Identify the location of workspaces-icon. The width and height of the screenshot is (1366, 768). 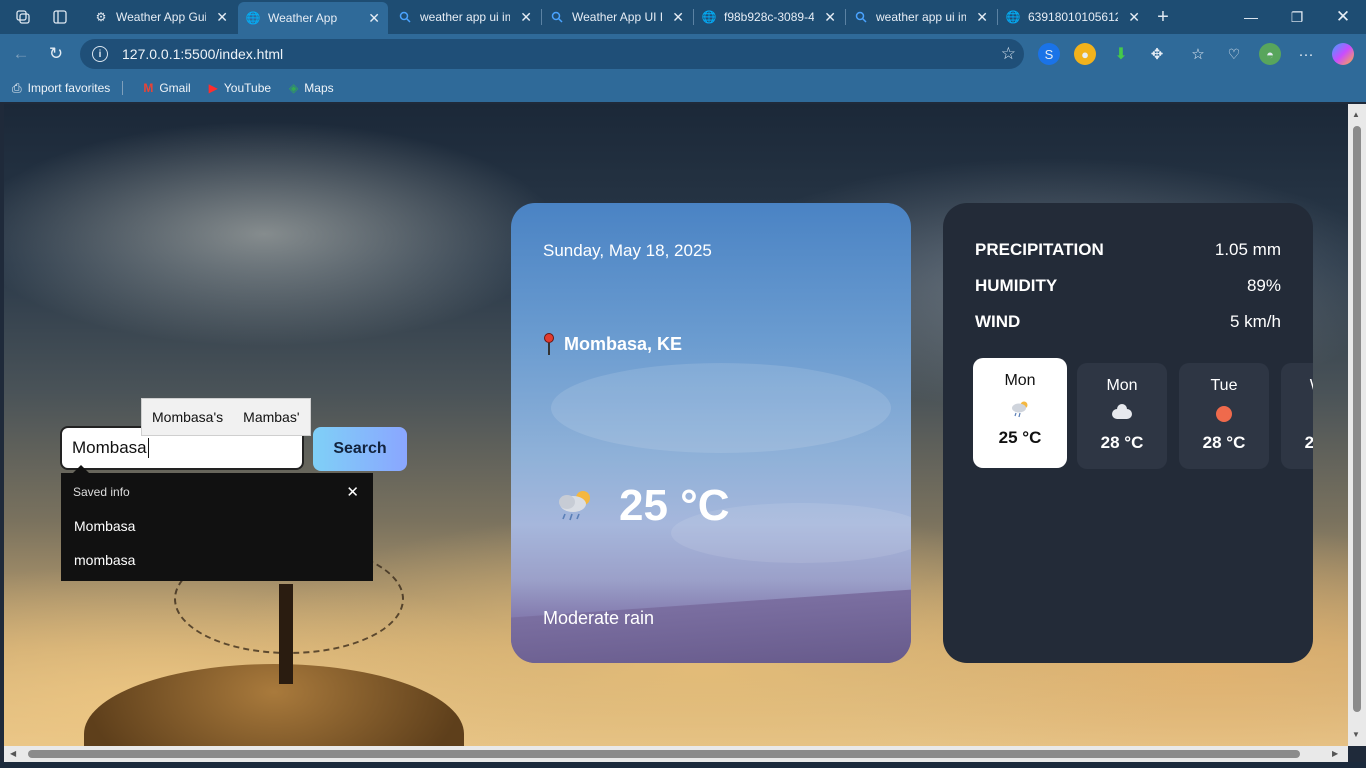
(23, 17).